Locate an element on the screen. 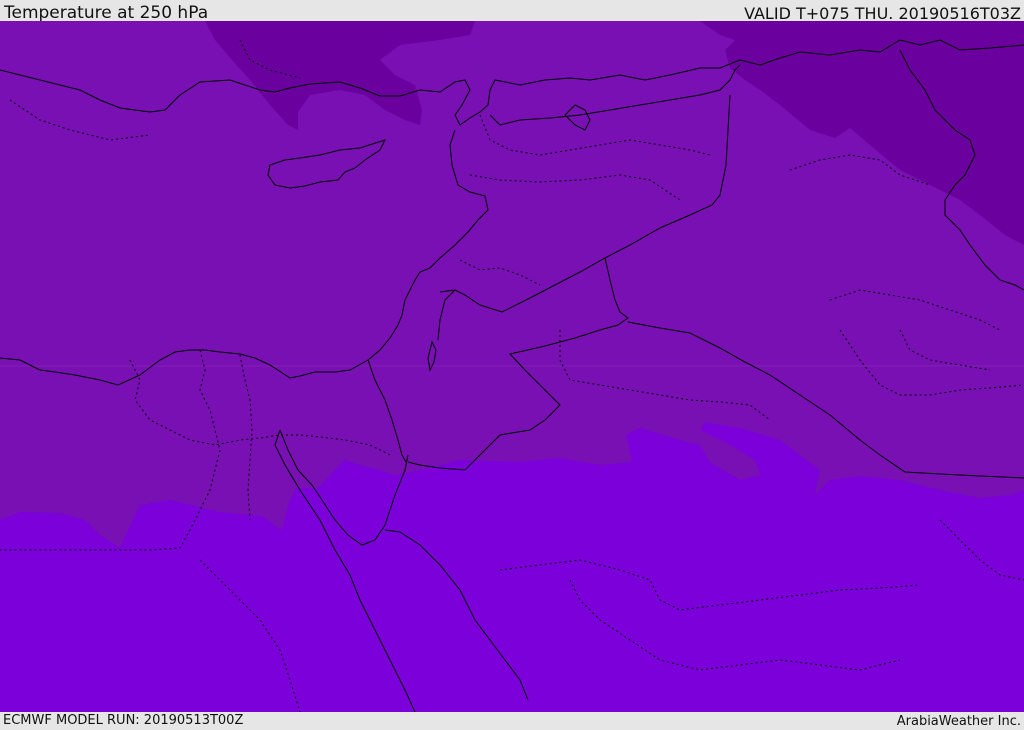  model-run: ECMWF MODEL RUN: 20190513T00Z is located at coordinates (123, 720).